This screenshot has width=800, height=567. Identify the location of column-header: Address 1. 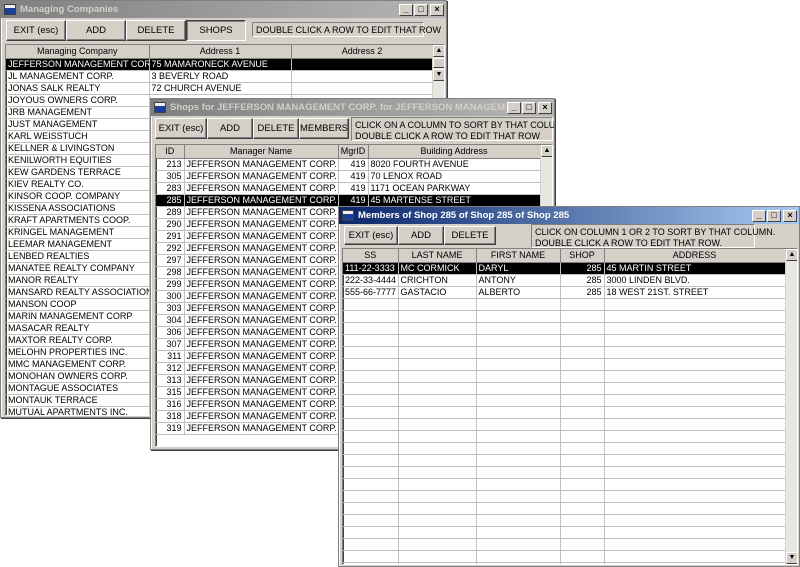
(220, 52).